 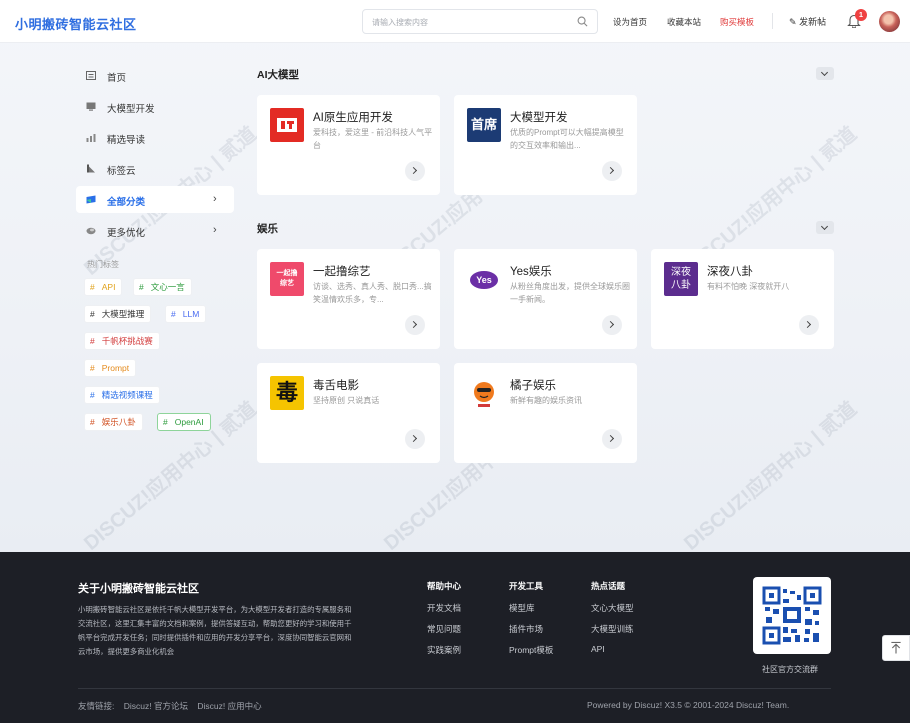 I want to click on top-header: 小明搬砖智能云社区 设为首页 收藏本站 购买模板 ✎ 发新帖 1, so click(x=455, y=21).